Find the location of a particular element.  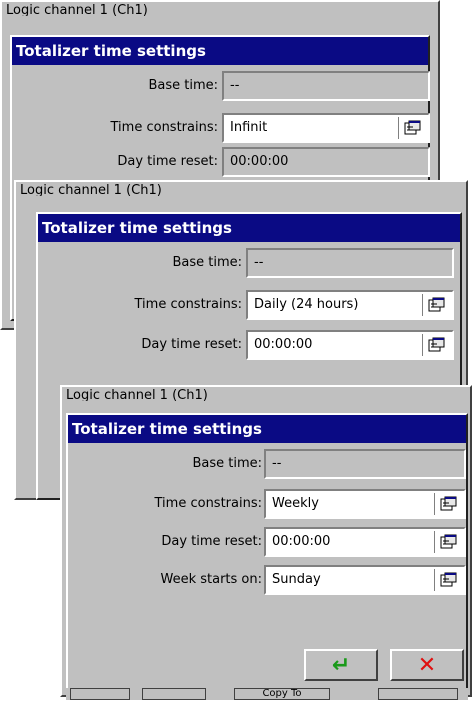

time-constrains-value: Infinit is located at coordinates (249, 127).